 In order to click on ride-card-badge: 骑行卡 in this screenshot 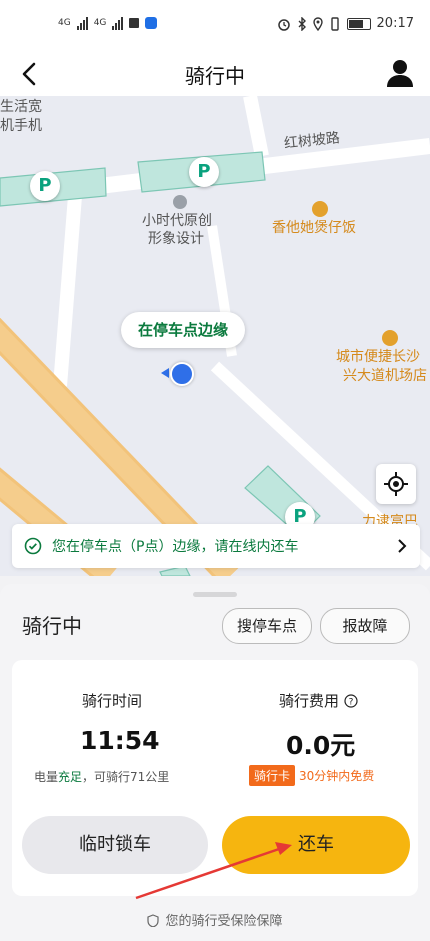, I will do `click(272, 775)`.